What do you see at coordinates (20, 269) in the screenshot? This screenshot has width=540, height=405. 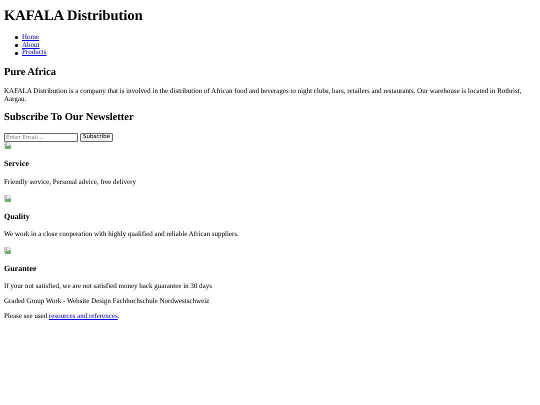 I see `feature-heading: Gurantee` at bounding box center [20, 269].